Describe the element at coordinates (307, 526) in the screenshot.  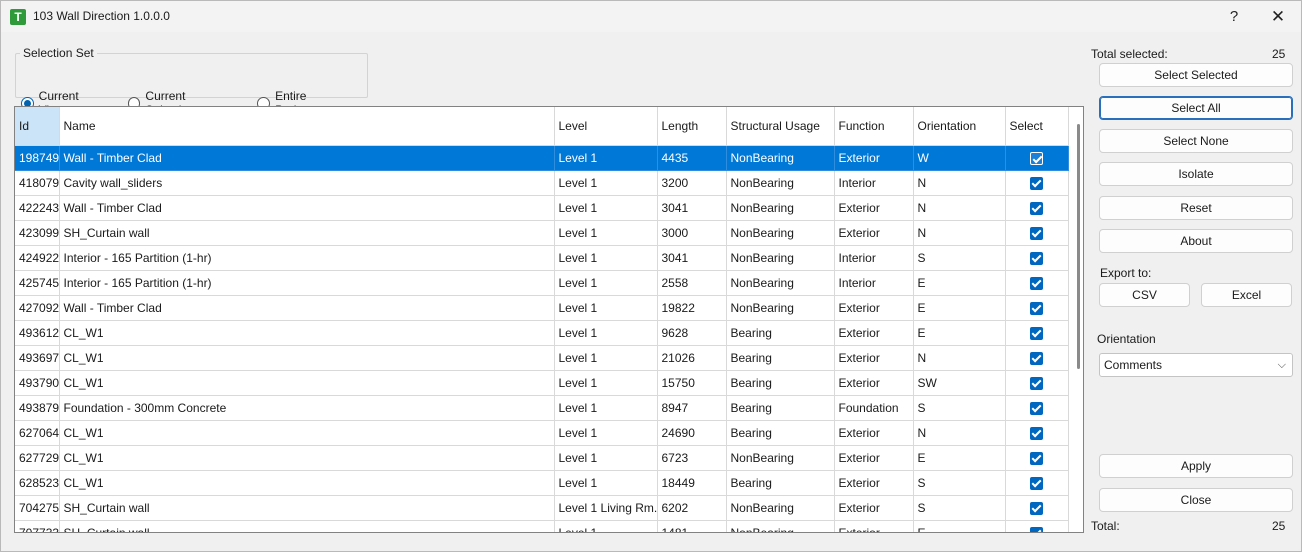
I see `cell-name: SH_Curtain wall` at that location.